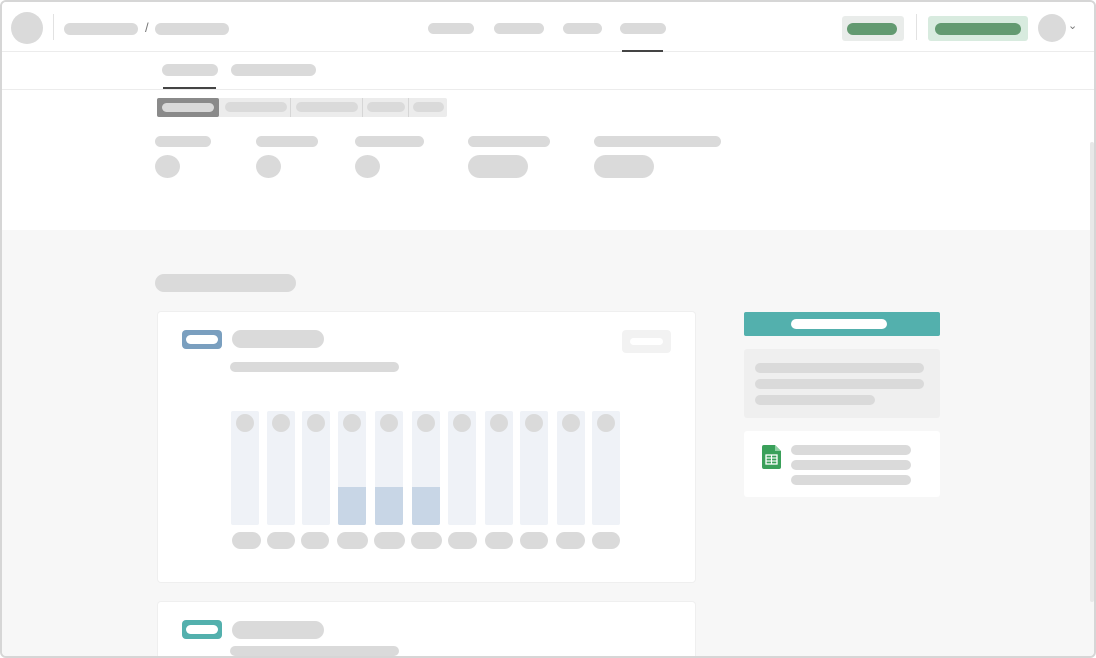  Describe the element at coordinates (1052, 28) in the screenshot. I see `profile-avatar` at that location.